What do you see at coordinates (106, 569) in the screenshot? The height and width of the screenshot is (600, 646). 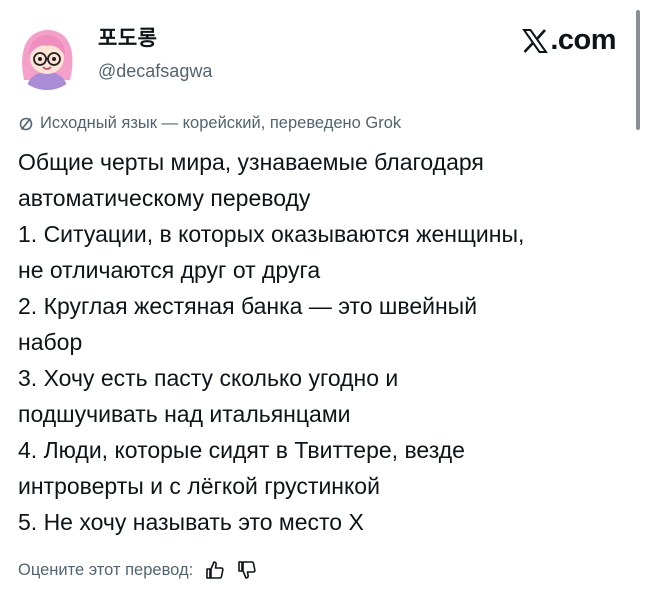 I see `rate-translation-label: Оцените этот перевод:` at bounding box center [106, 569].